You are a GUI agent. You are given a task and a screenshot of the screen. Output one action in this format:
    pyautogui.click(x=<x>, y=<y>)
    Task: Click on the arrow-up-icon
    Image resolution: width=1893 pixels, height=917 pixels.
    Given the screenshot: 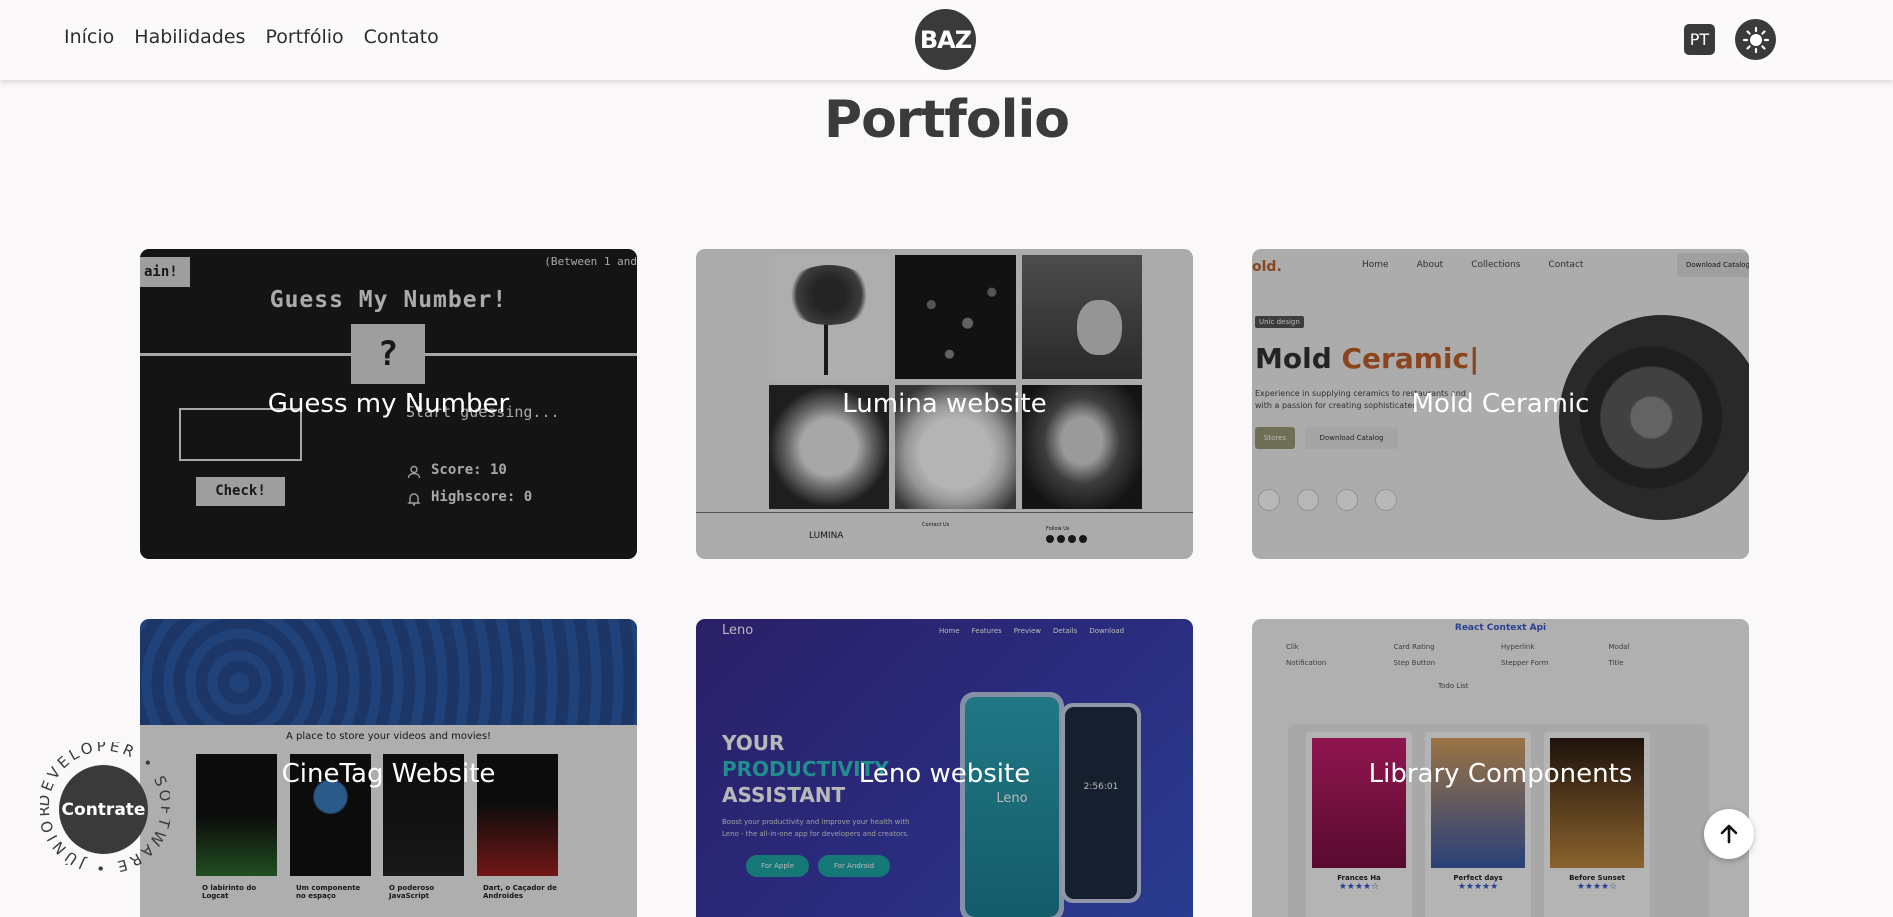 What is the action you would take?
    pyautogui.click(x=1729, y=834)
    